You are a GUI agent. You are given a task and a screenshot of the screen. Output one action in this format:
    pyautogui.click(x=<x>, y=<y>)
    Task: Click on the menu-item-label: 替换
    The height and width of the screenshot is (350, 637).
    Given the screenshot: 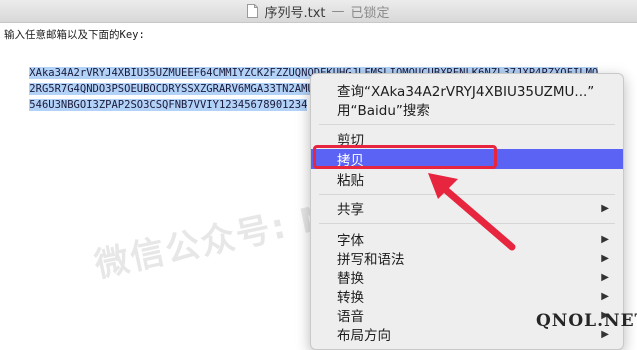 What is the action you would take?
    pyautogui.click(x=350, y=279)
    